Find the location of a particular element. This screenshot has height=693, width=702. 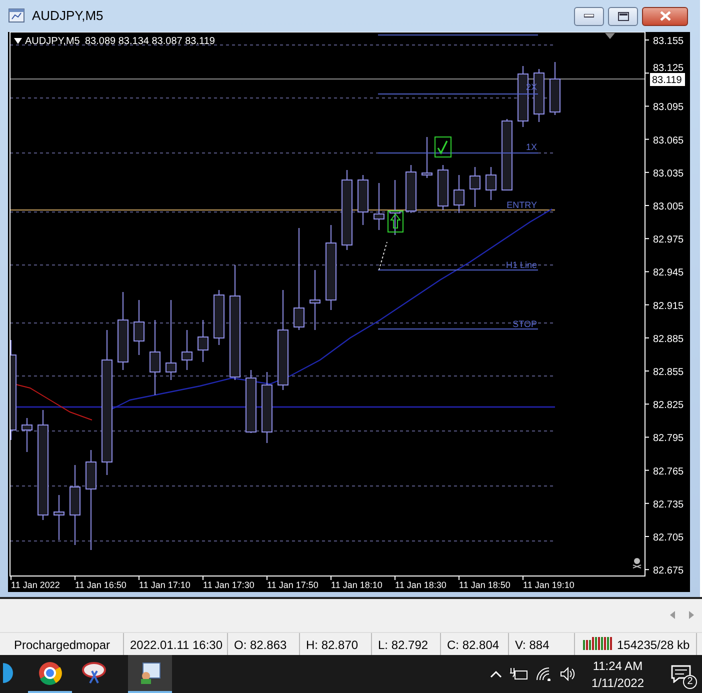

minimize-button is located at coordinates (589, 16).